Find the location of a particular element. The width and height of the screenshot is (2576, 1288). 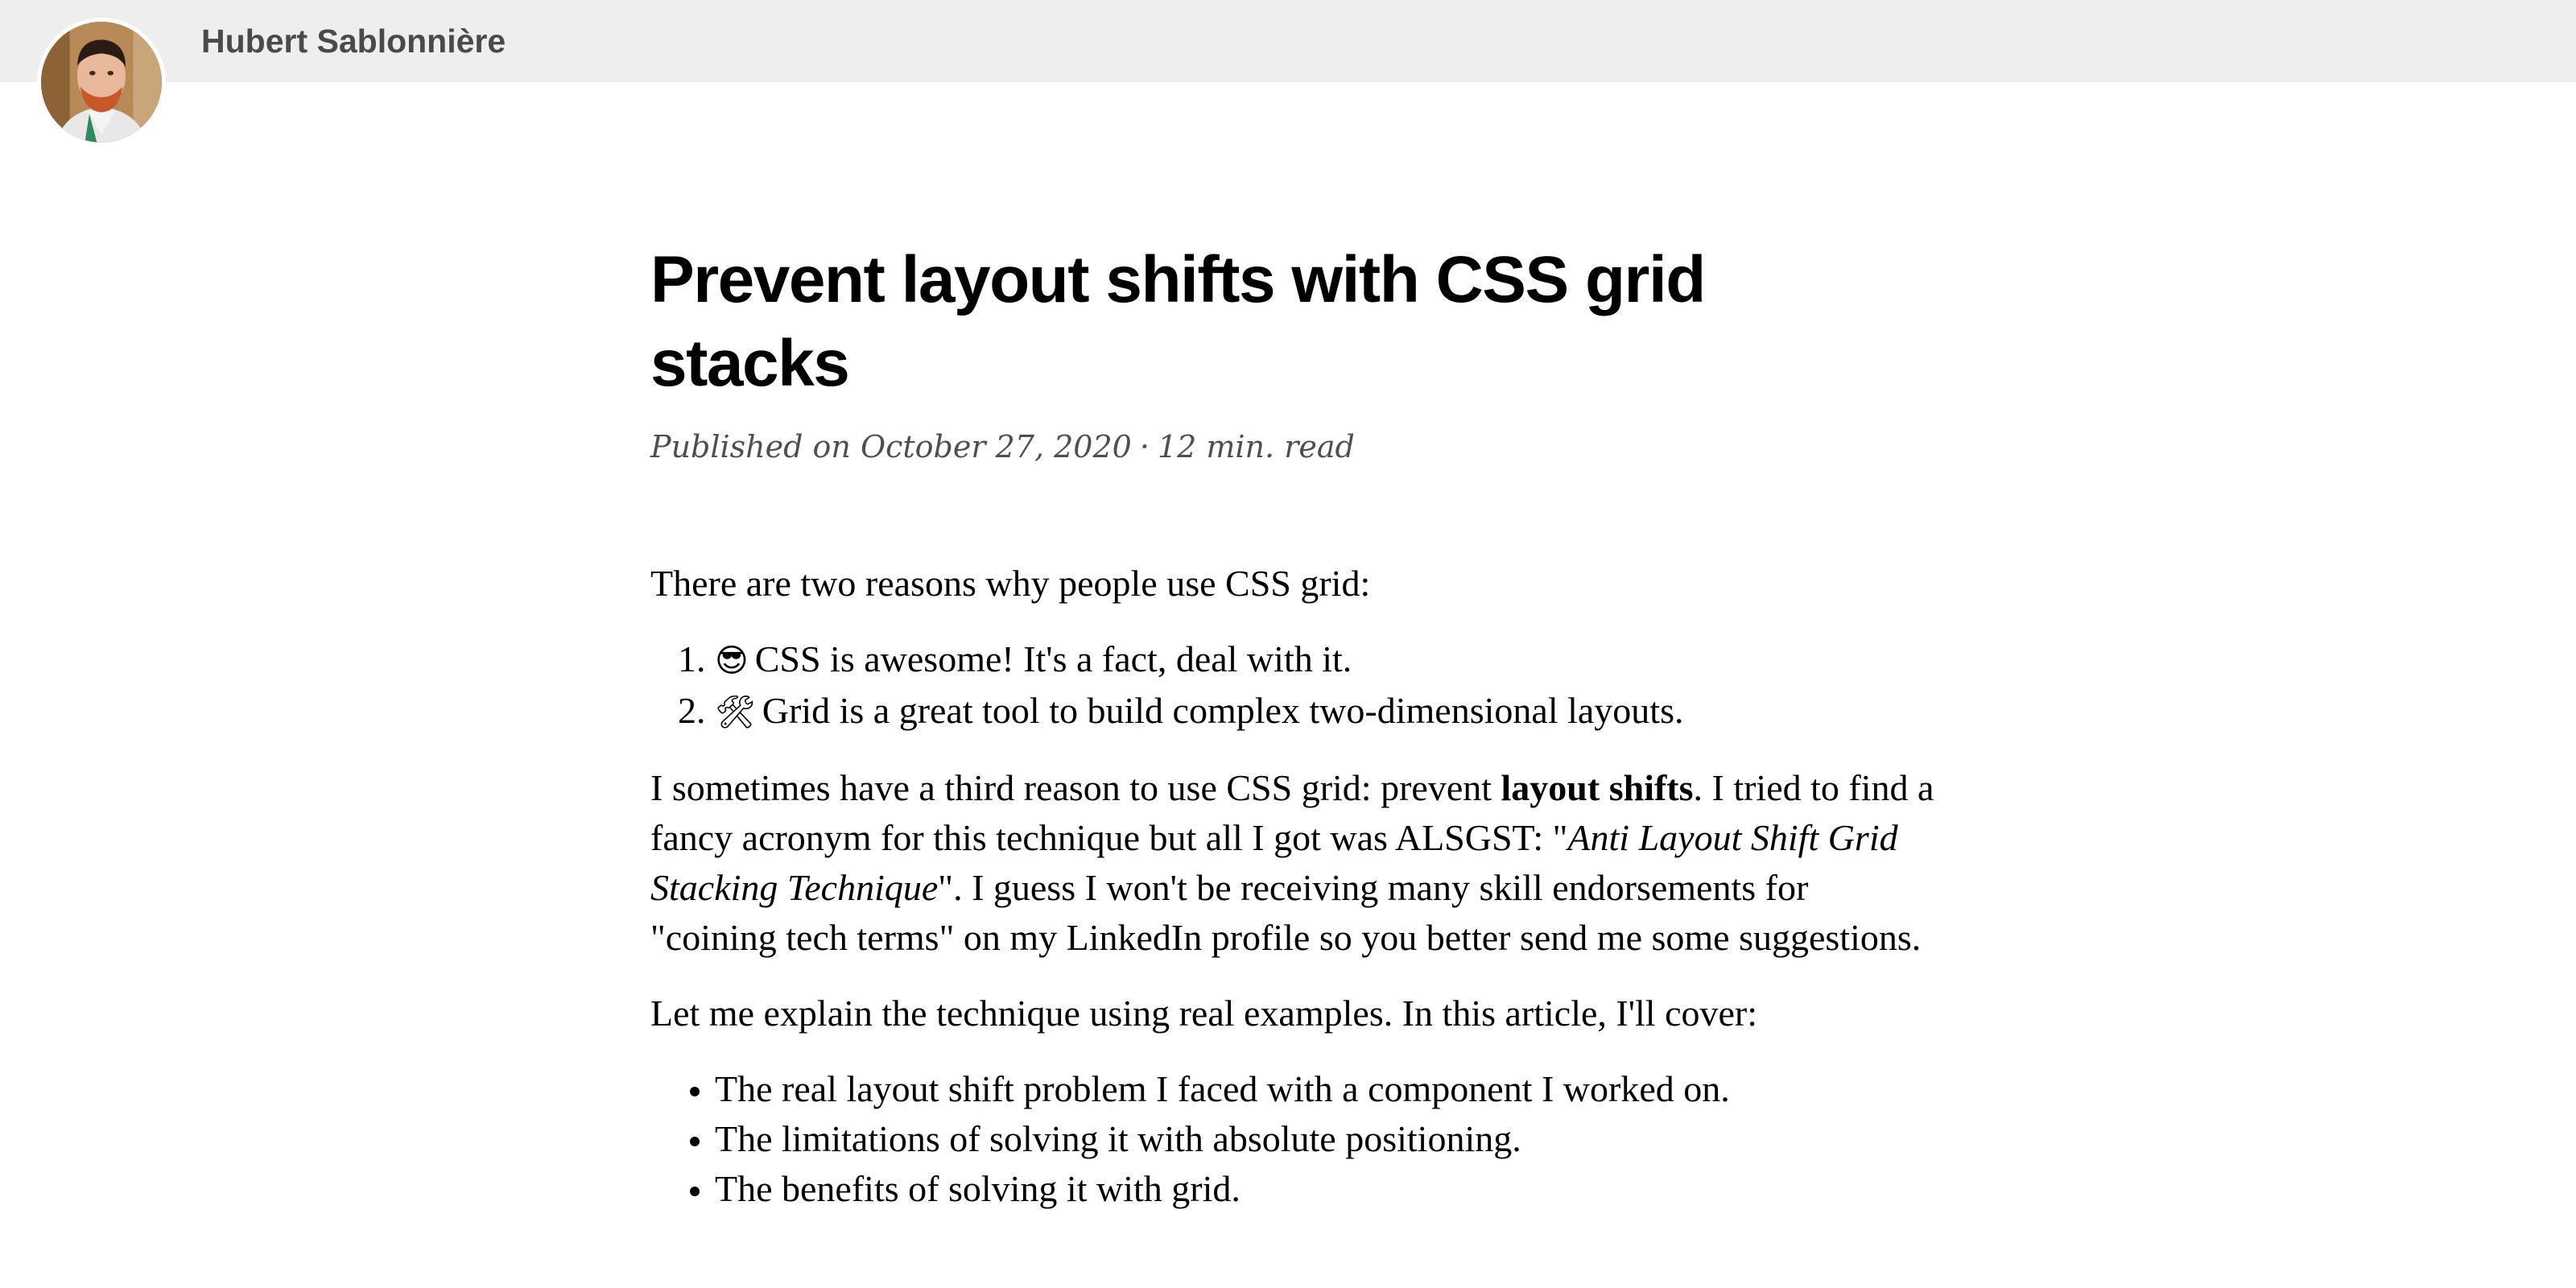

published-date: Published on October 27, 2020 is located at coordinates (891, 446).